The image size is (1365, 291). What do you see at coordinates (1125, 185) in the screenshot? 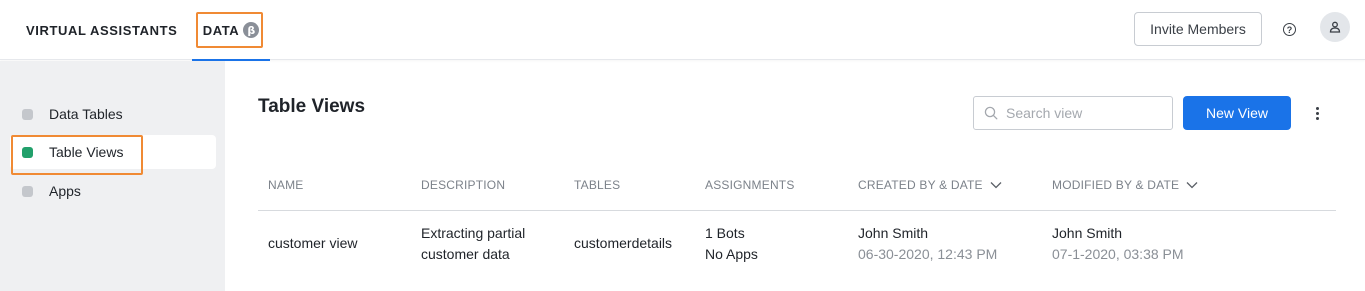
I see `column-header-modified: MODIFIED BY & DATE` at bounding box center [1125, 185].